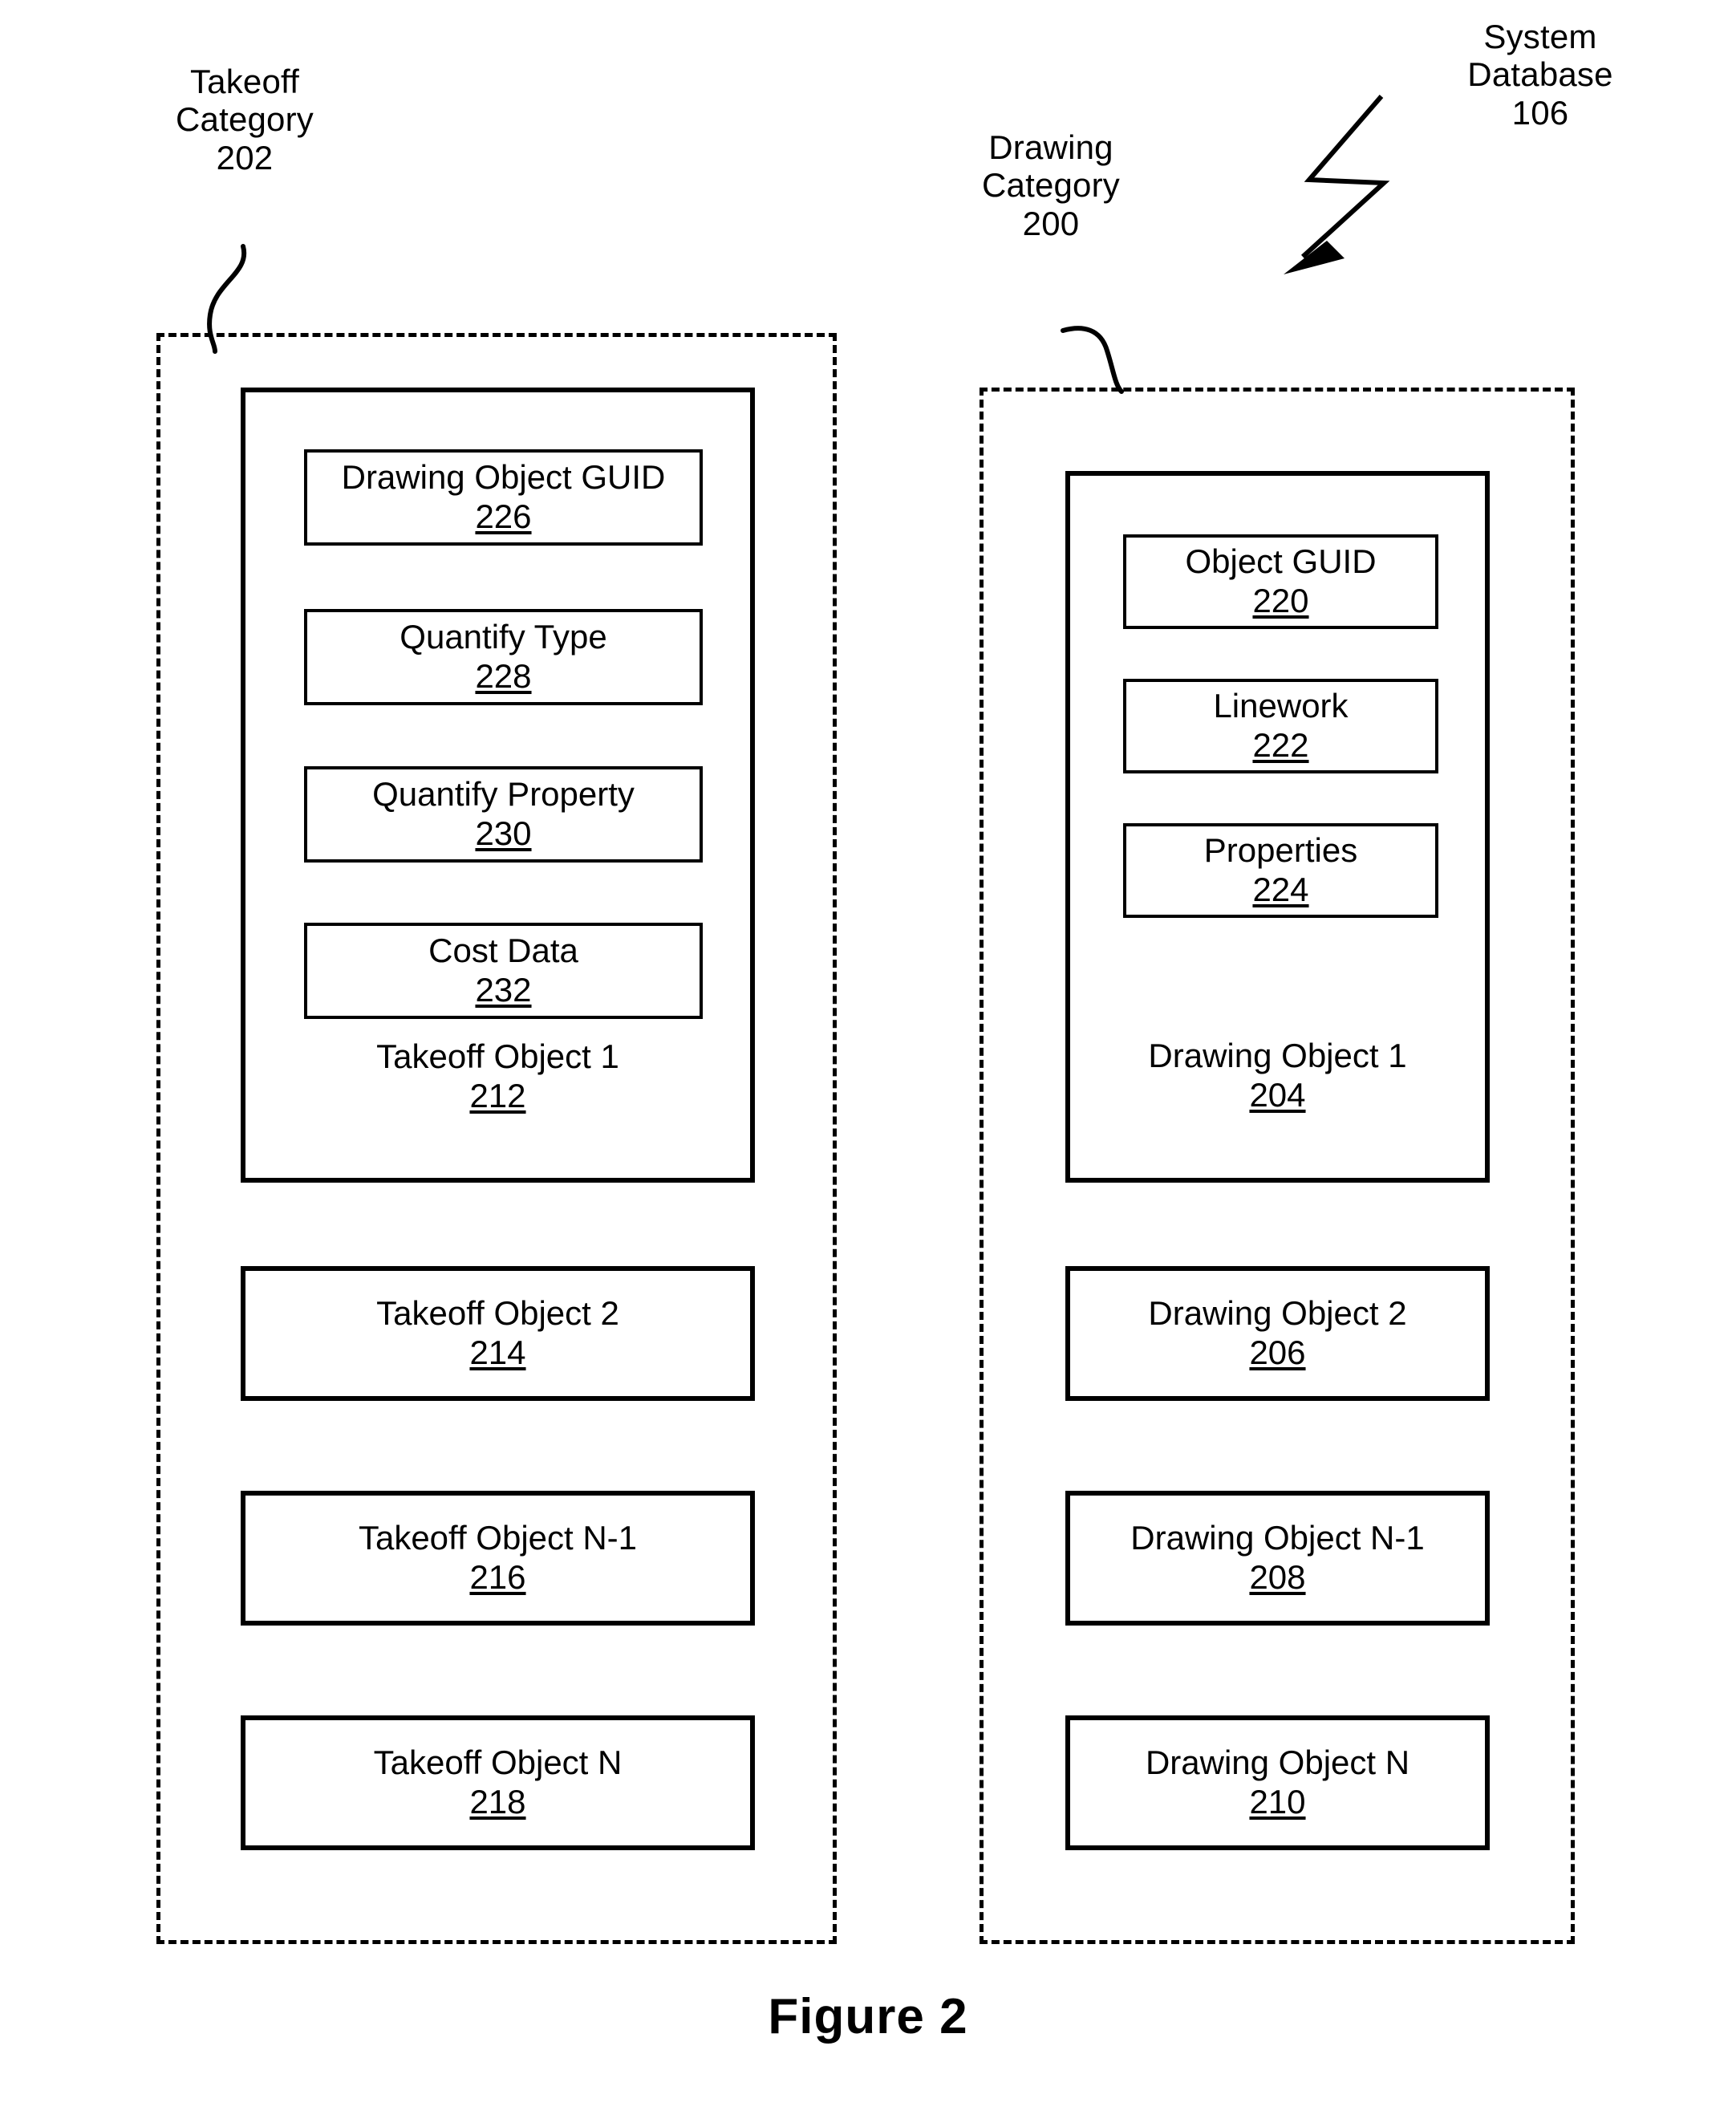 Image resolution: width=1736 pixels, height=2123 pixels. I want to click on drawing-object-1-title: Drawing Object 1, so click(1277, 1055).